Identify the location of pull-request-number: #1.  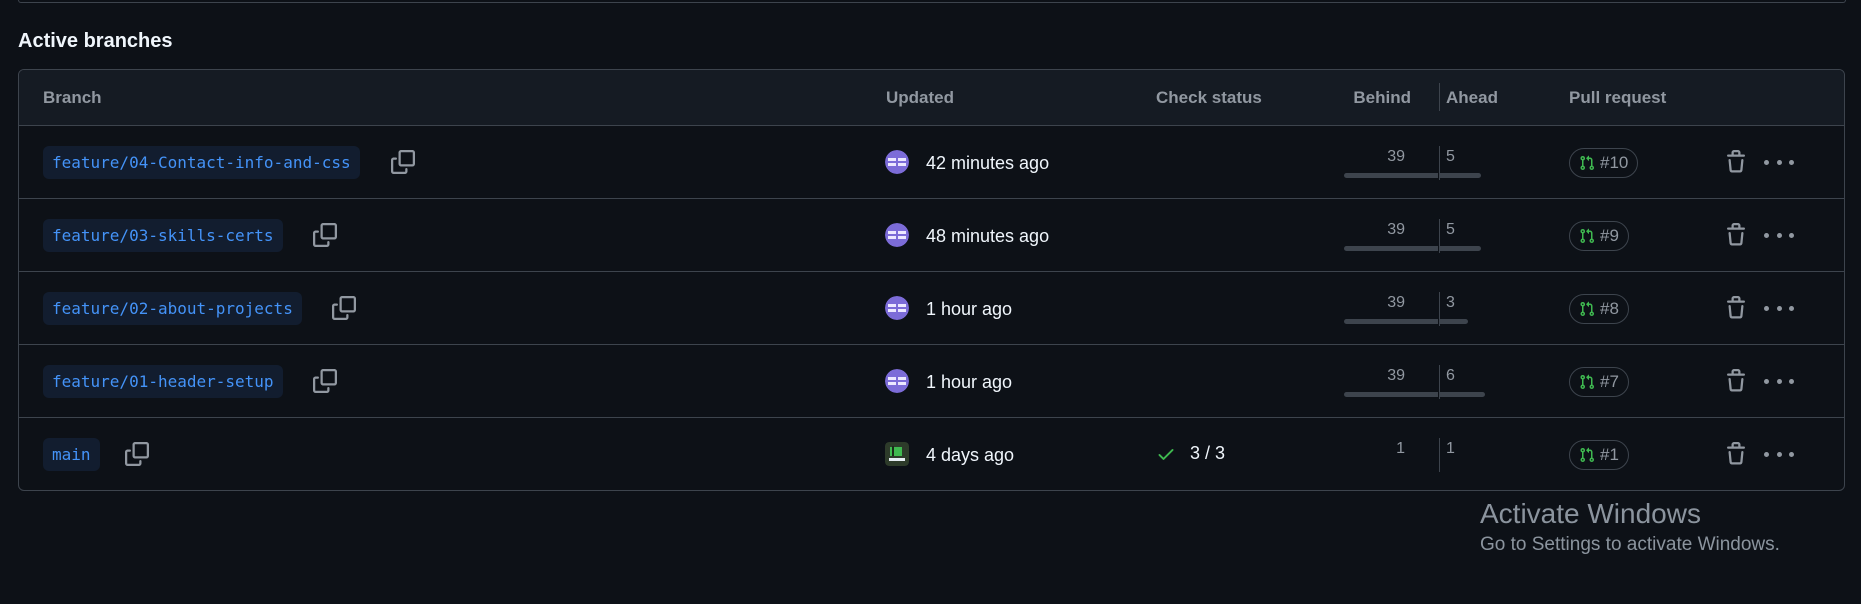
(1609, 454).